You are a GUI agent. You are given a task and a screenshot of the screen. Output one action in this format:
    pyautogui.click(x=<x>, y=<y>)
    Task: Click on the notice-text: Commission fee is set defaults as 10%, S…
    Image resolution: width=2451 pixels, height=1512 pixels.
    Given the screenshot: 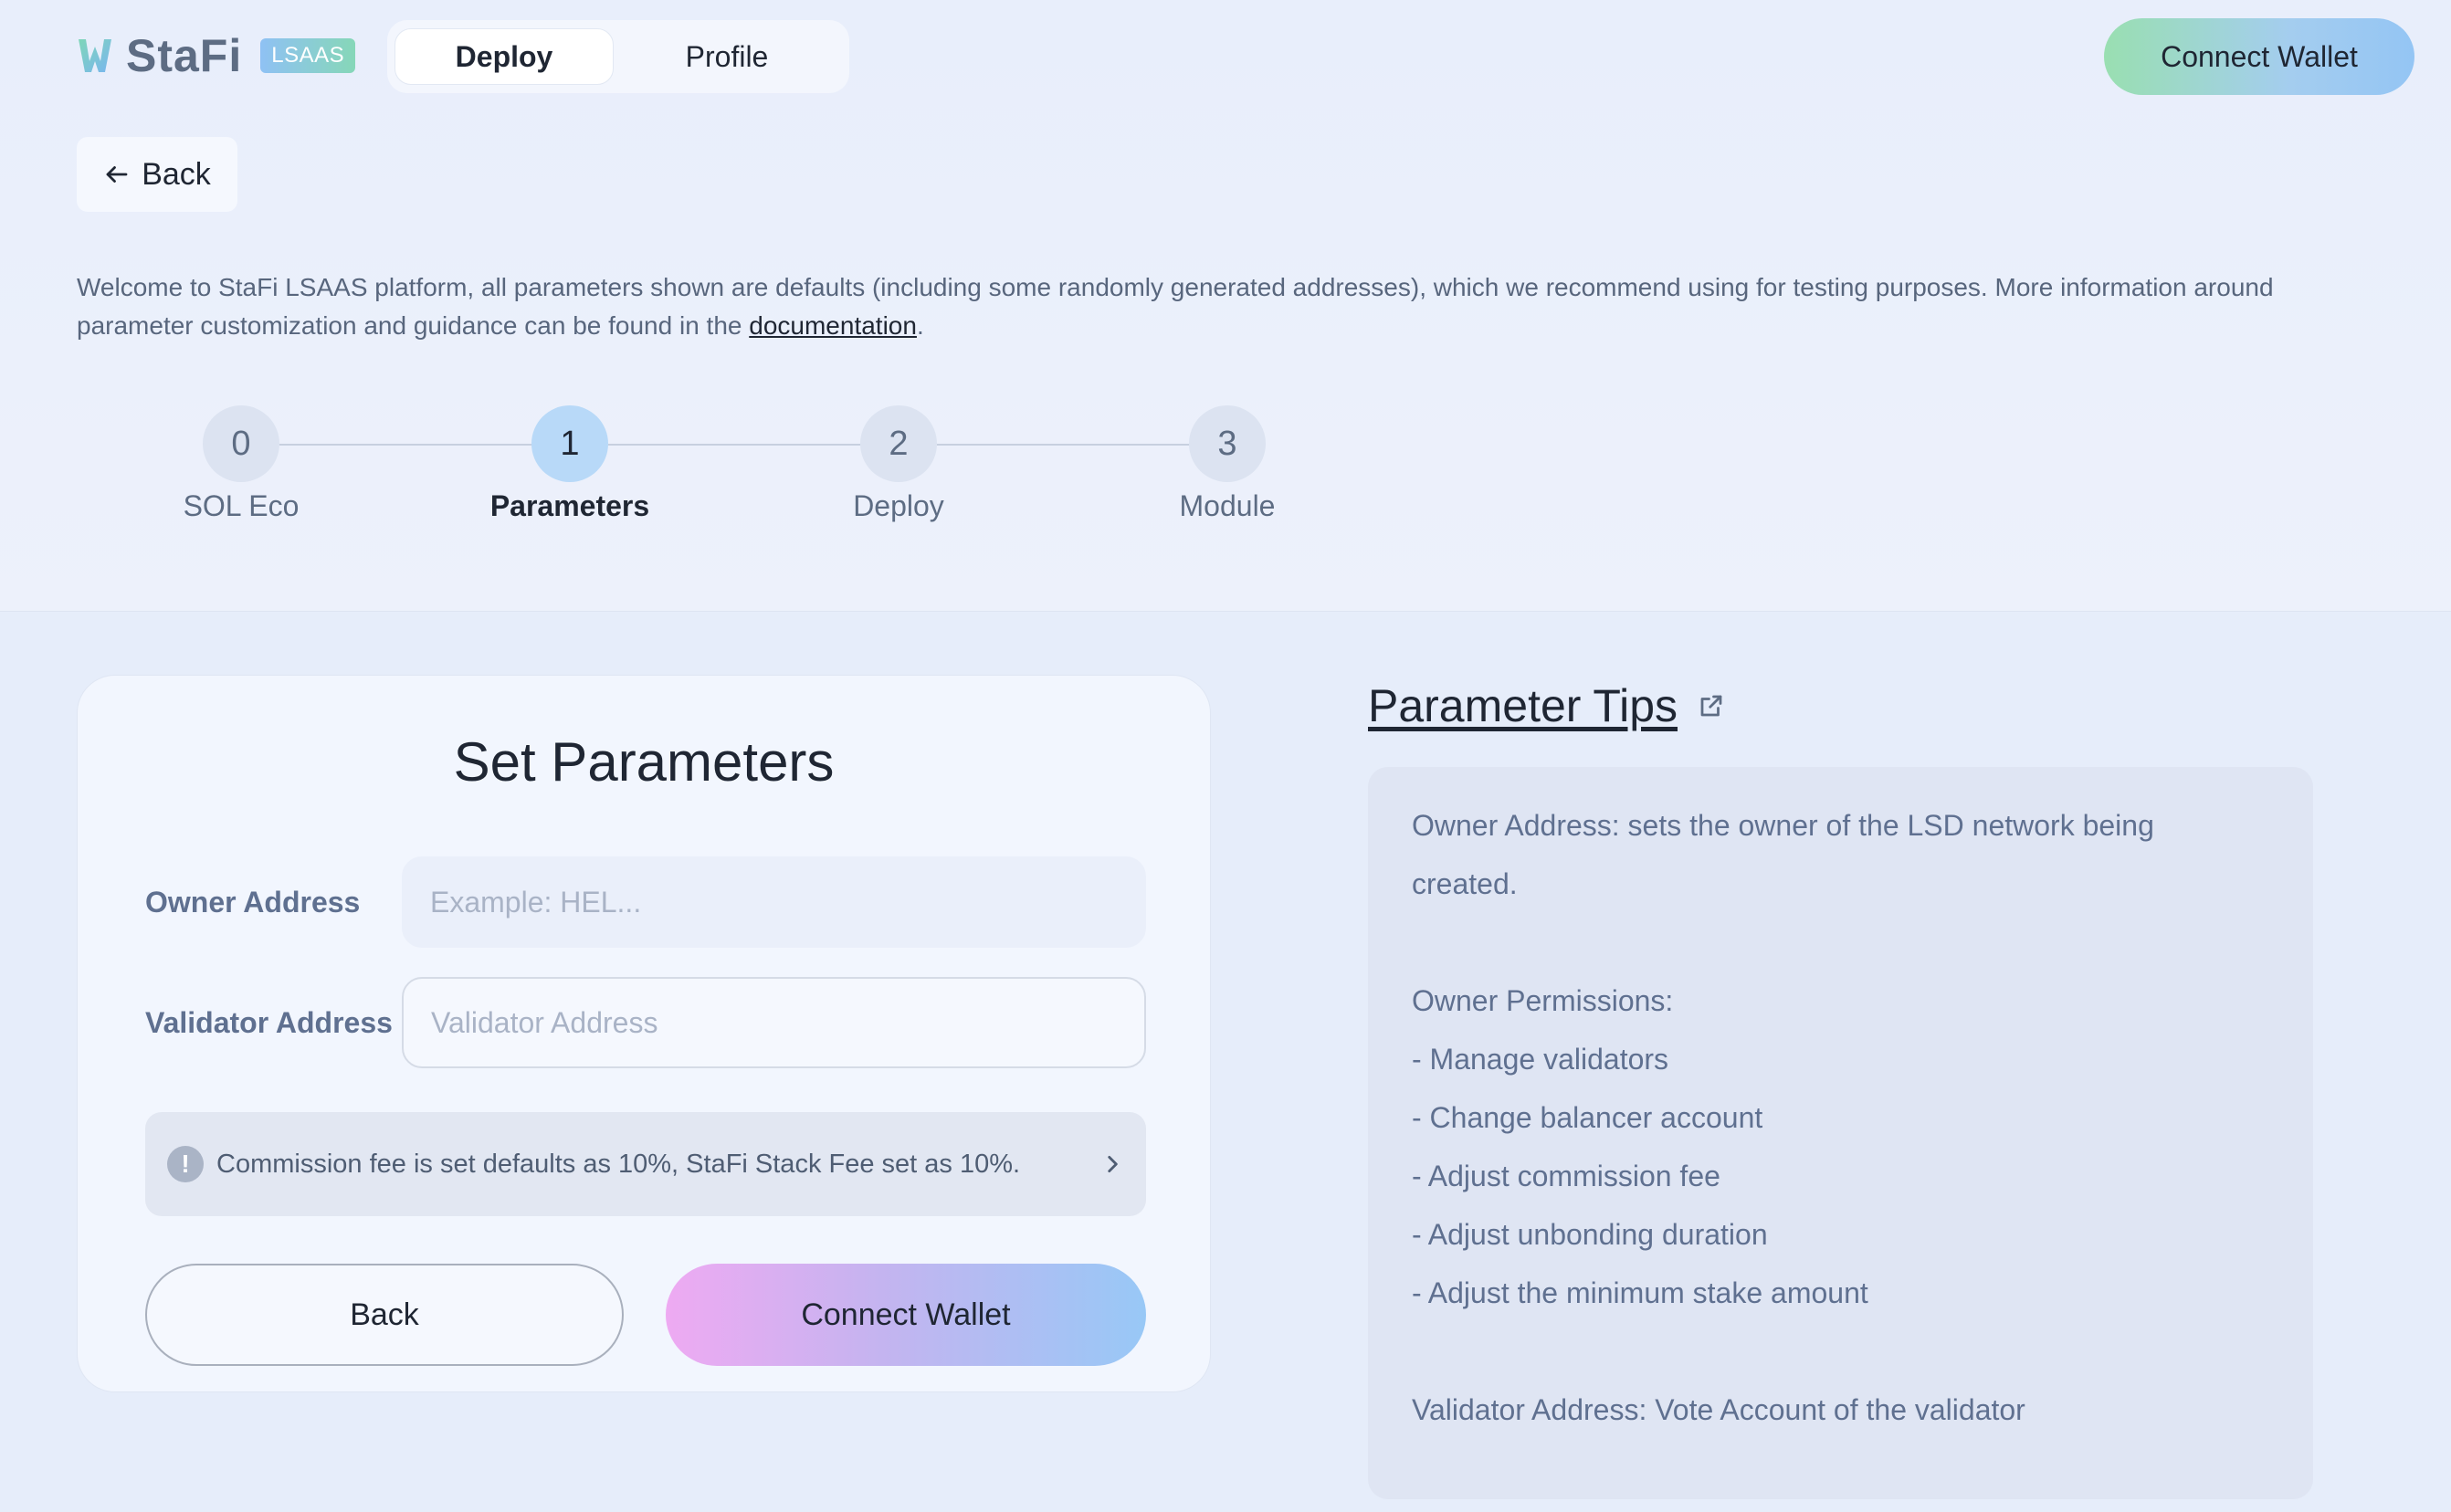 What is the action you would take?
    pyautogui.click(x=618, y=1164)
    